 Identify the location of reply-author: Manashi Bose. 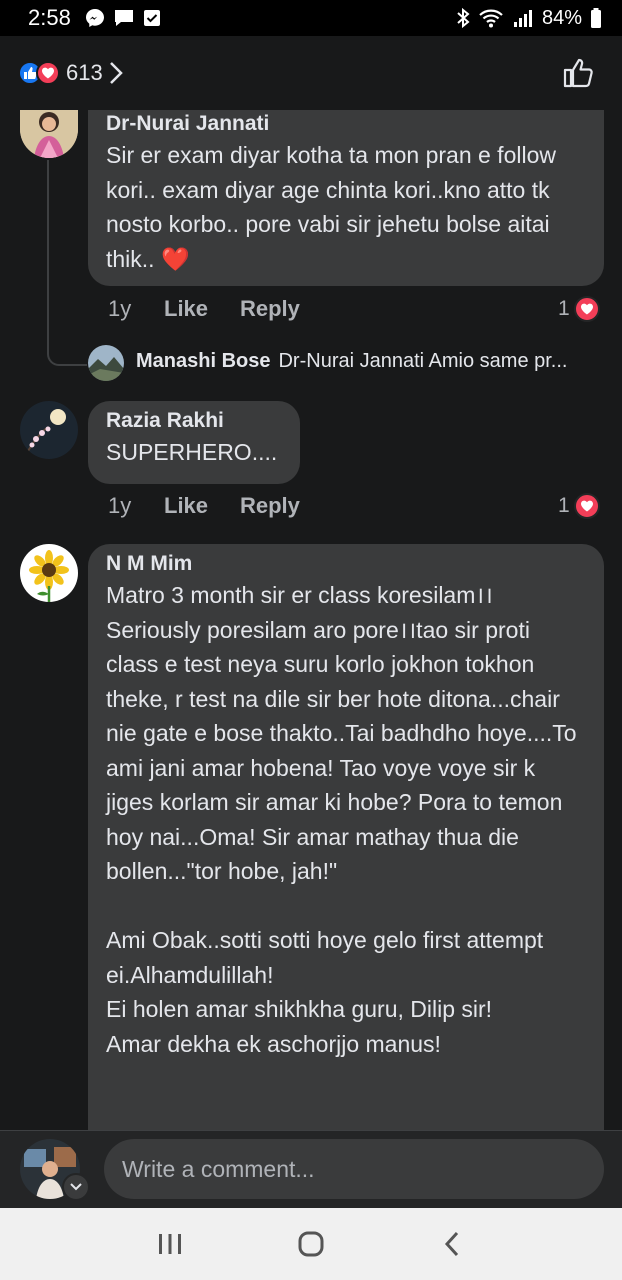
(203, 361).